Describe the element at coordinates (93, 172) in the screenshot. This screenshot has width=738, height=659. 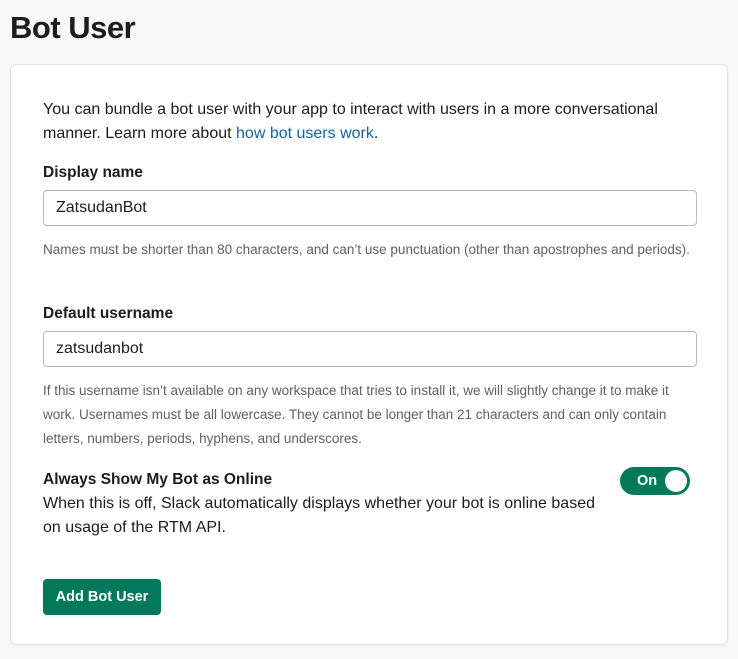
I see `display-name-label: Display name` at that location.